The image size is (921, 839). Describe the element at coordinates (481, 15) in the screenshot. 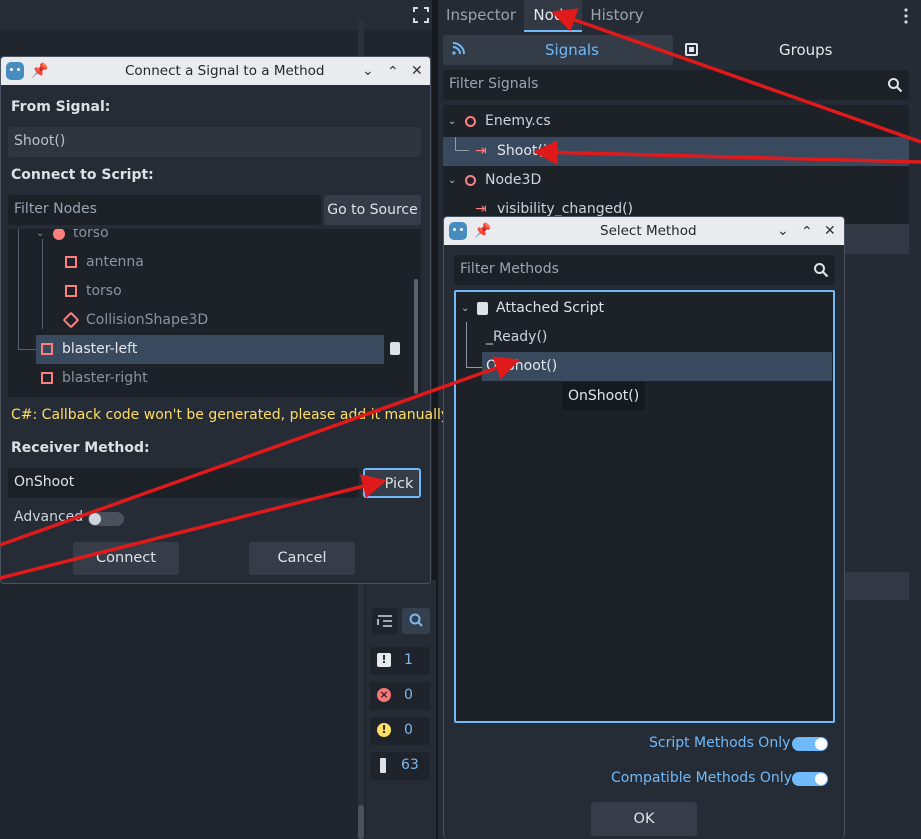

I see `tab-inspector: Inspector` at that location.